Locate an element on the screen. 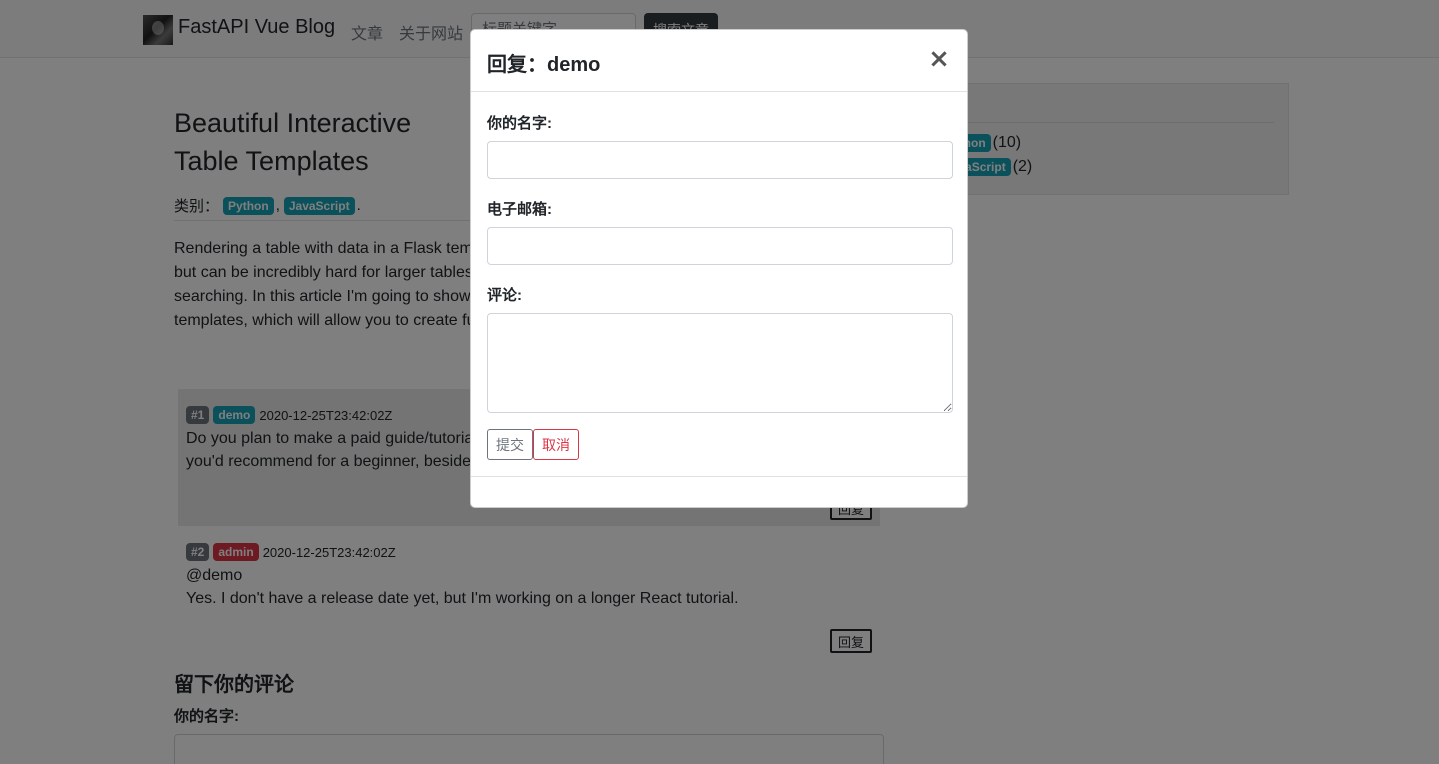 The height and width of the screenshot is (764, 1439). comment-textarea is located at coordinates (720, 363).